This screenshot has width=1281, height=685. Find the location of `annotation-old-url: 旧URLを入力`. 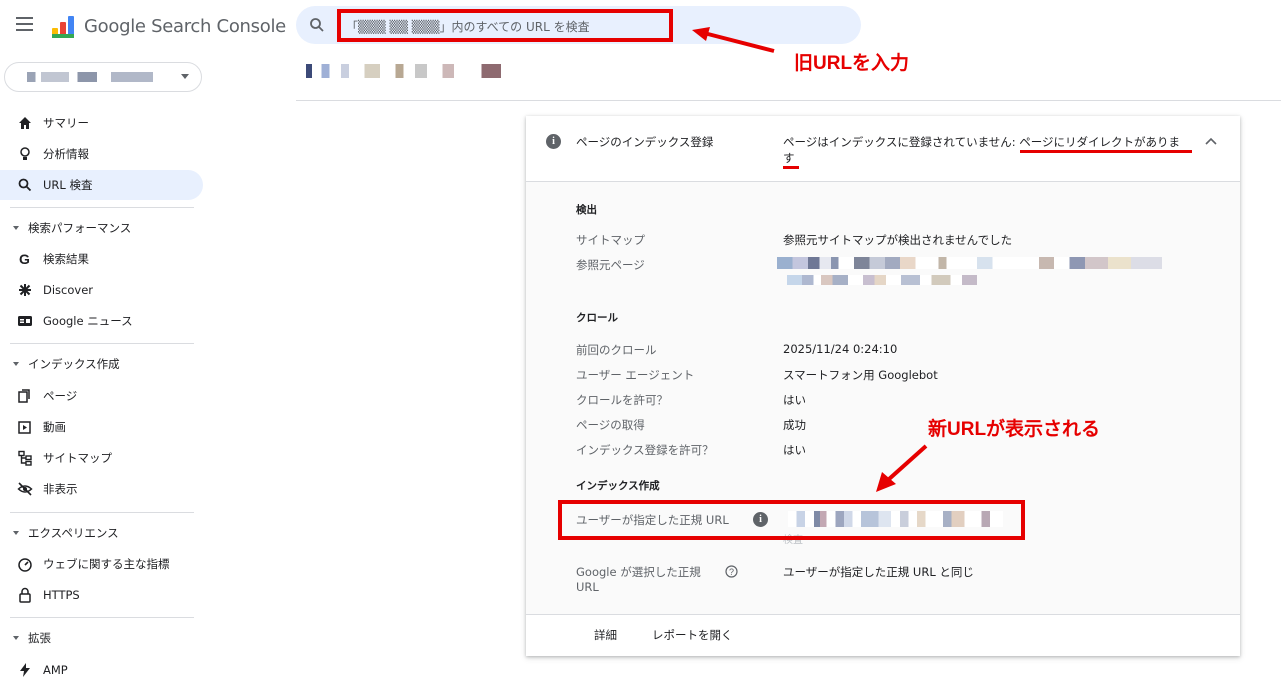

annotation-old-url: 旧URLを入力 is located at coordinates (852, 63).